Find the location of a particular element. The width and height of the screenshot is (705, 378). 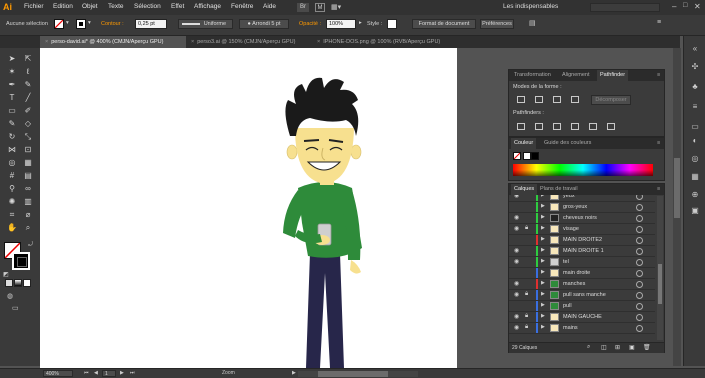

width-tool-icon: ⋈ is located at coordinates (12, 150).